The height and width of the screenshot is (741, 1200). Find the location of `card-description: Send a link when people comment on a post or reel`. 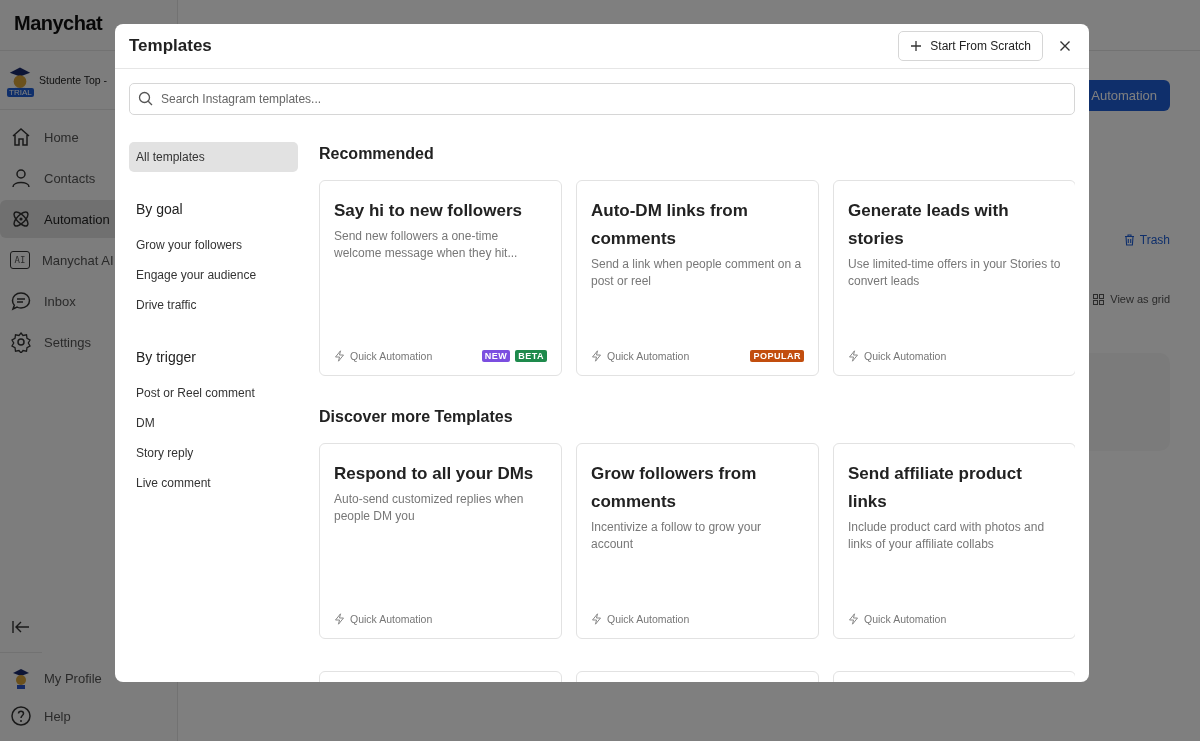

card-description: Send a link when people comment on a post or reel is located at coordinates (697, 273).